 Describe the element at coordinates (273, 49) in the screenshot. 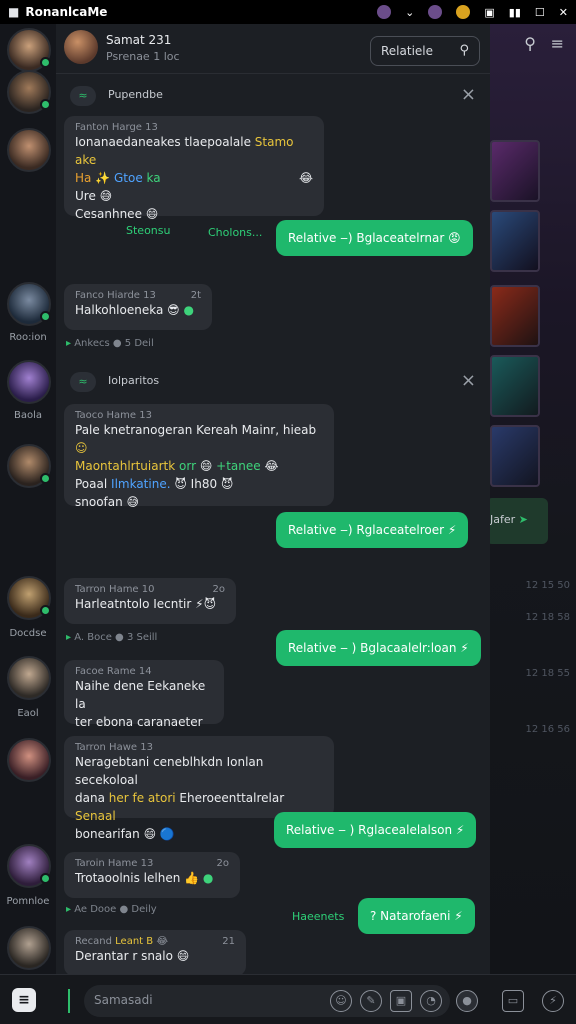

I see `chat-header: Samat 231 Psrenae 1 loc Relatiele ⚲` at that location.